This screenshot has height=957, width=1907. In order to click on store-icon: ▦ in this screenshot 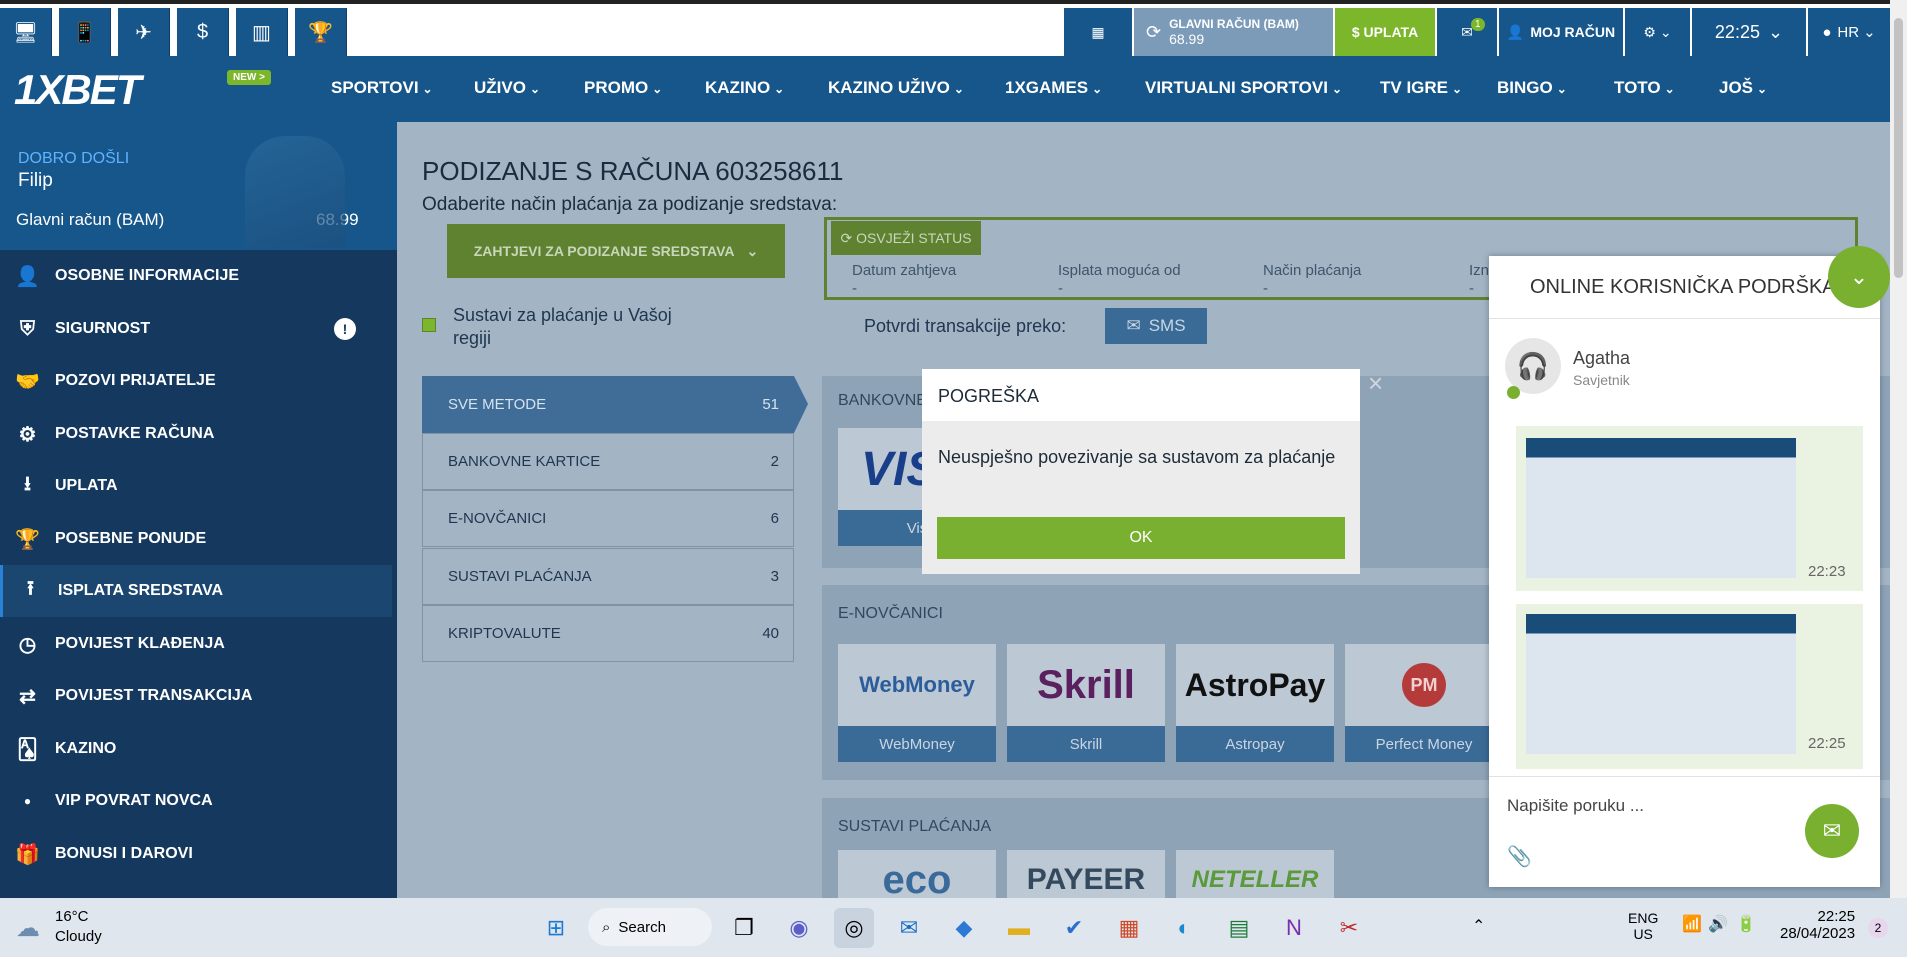, I will do `click(1129, 928)`.